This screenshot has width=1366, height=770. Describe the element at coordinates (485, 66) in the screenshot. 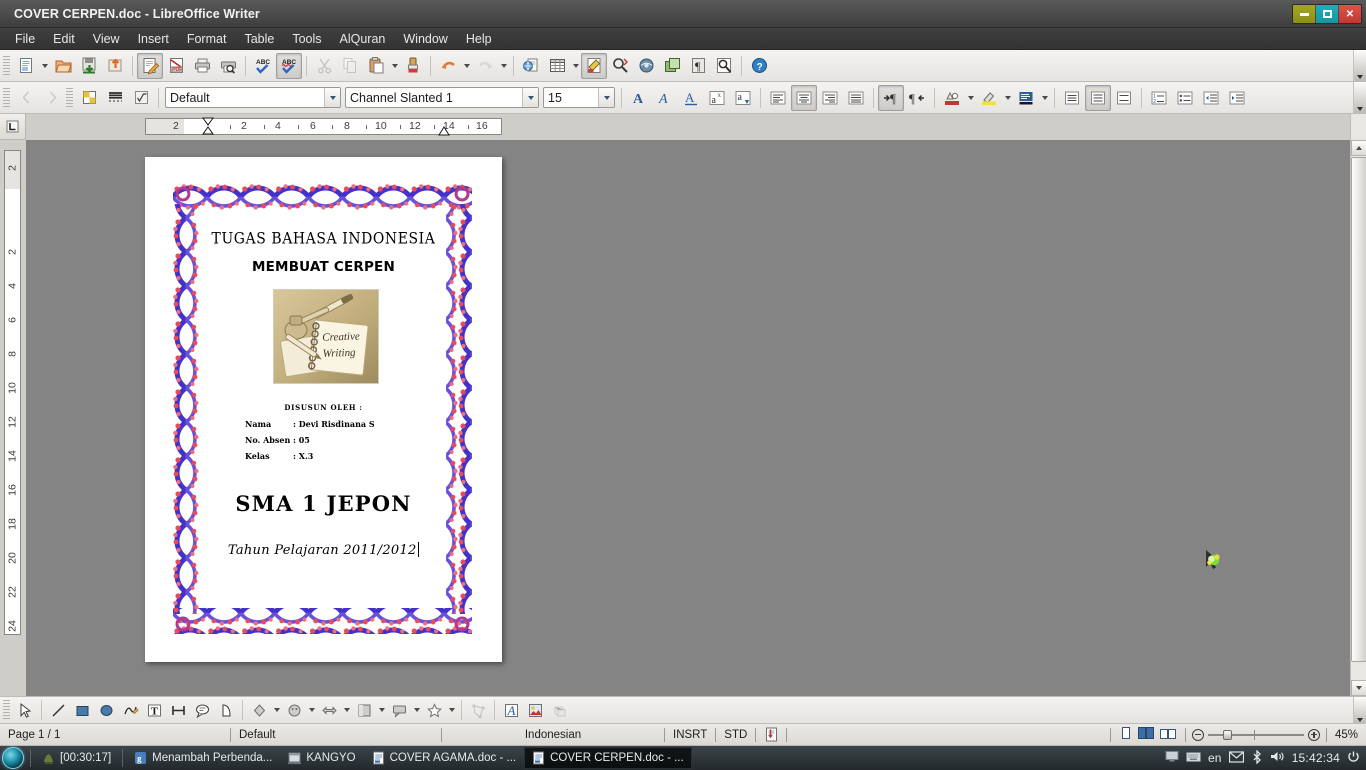

I see `redo-icon` at that location.